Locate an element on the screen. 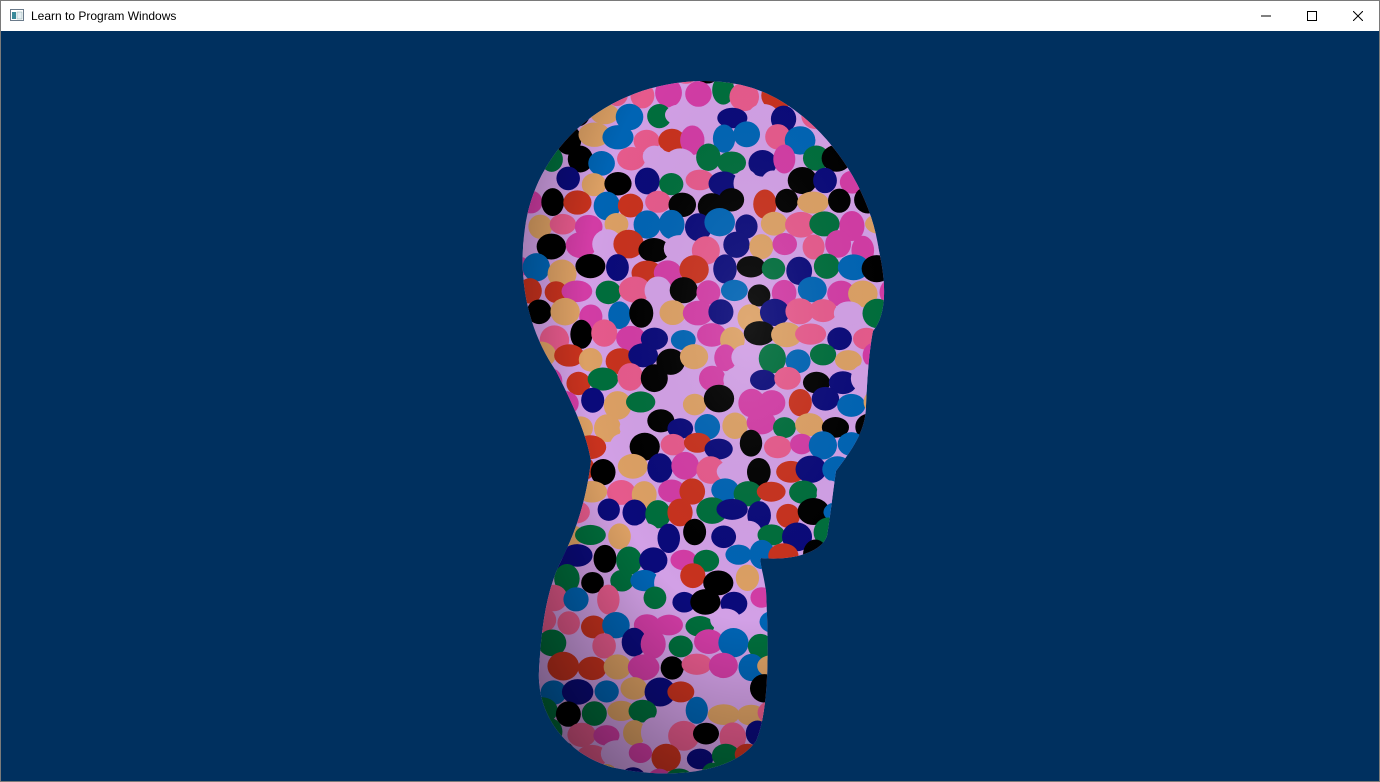  maximize-icon is located at coordinates (1312, 16).